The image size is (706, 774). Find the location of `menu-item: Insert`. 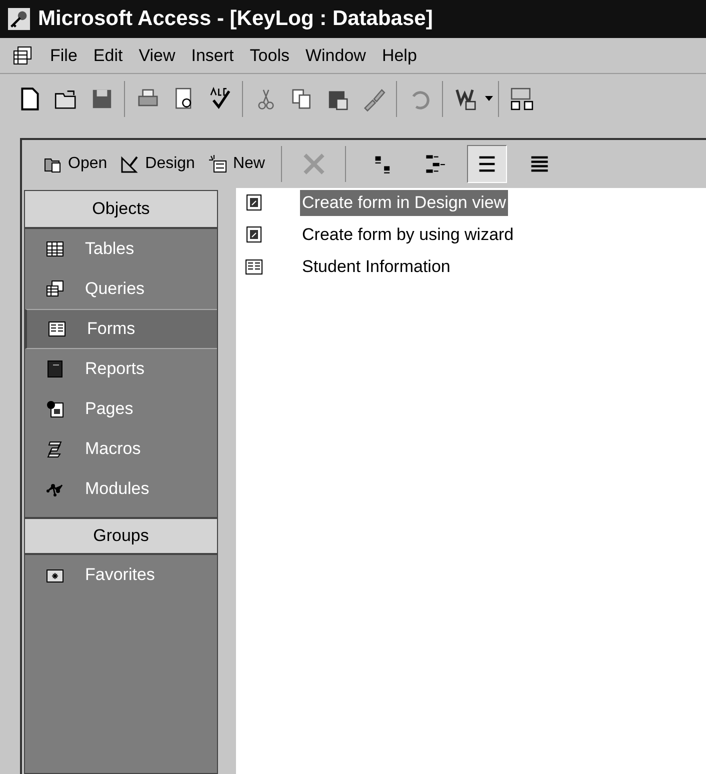

menu-item: Insert is located at coordinates (212, 55).